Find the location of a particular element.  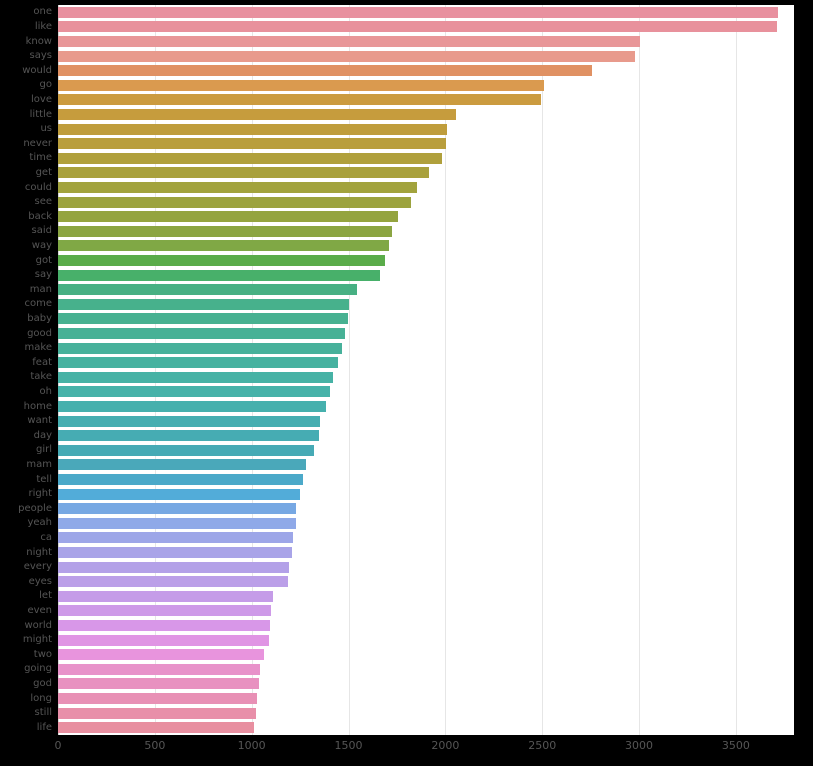

bar-two is located at coordinates (161, 655).